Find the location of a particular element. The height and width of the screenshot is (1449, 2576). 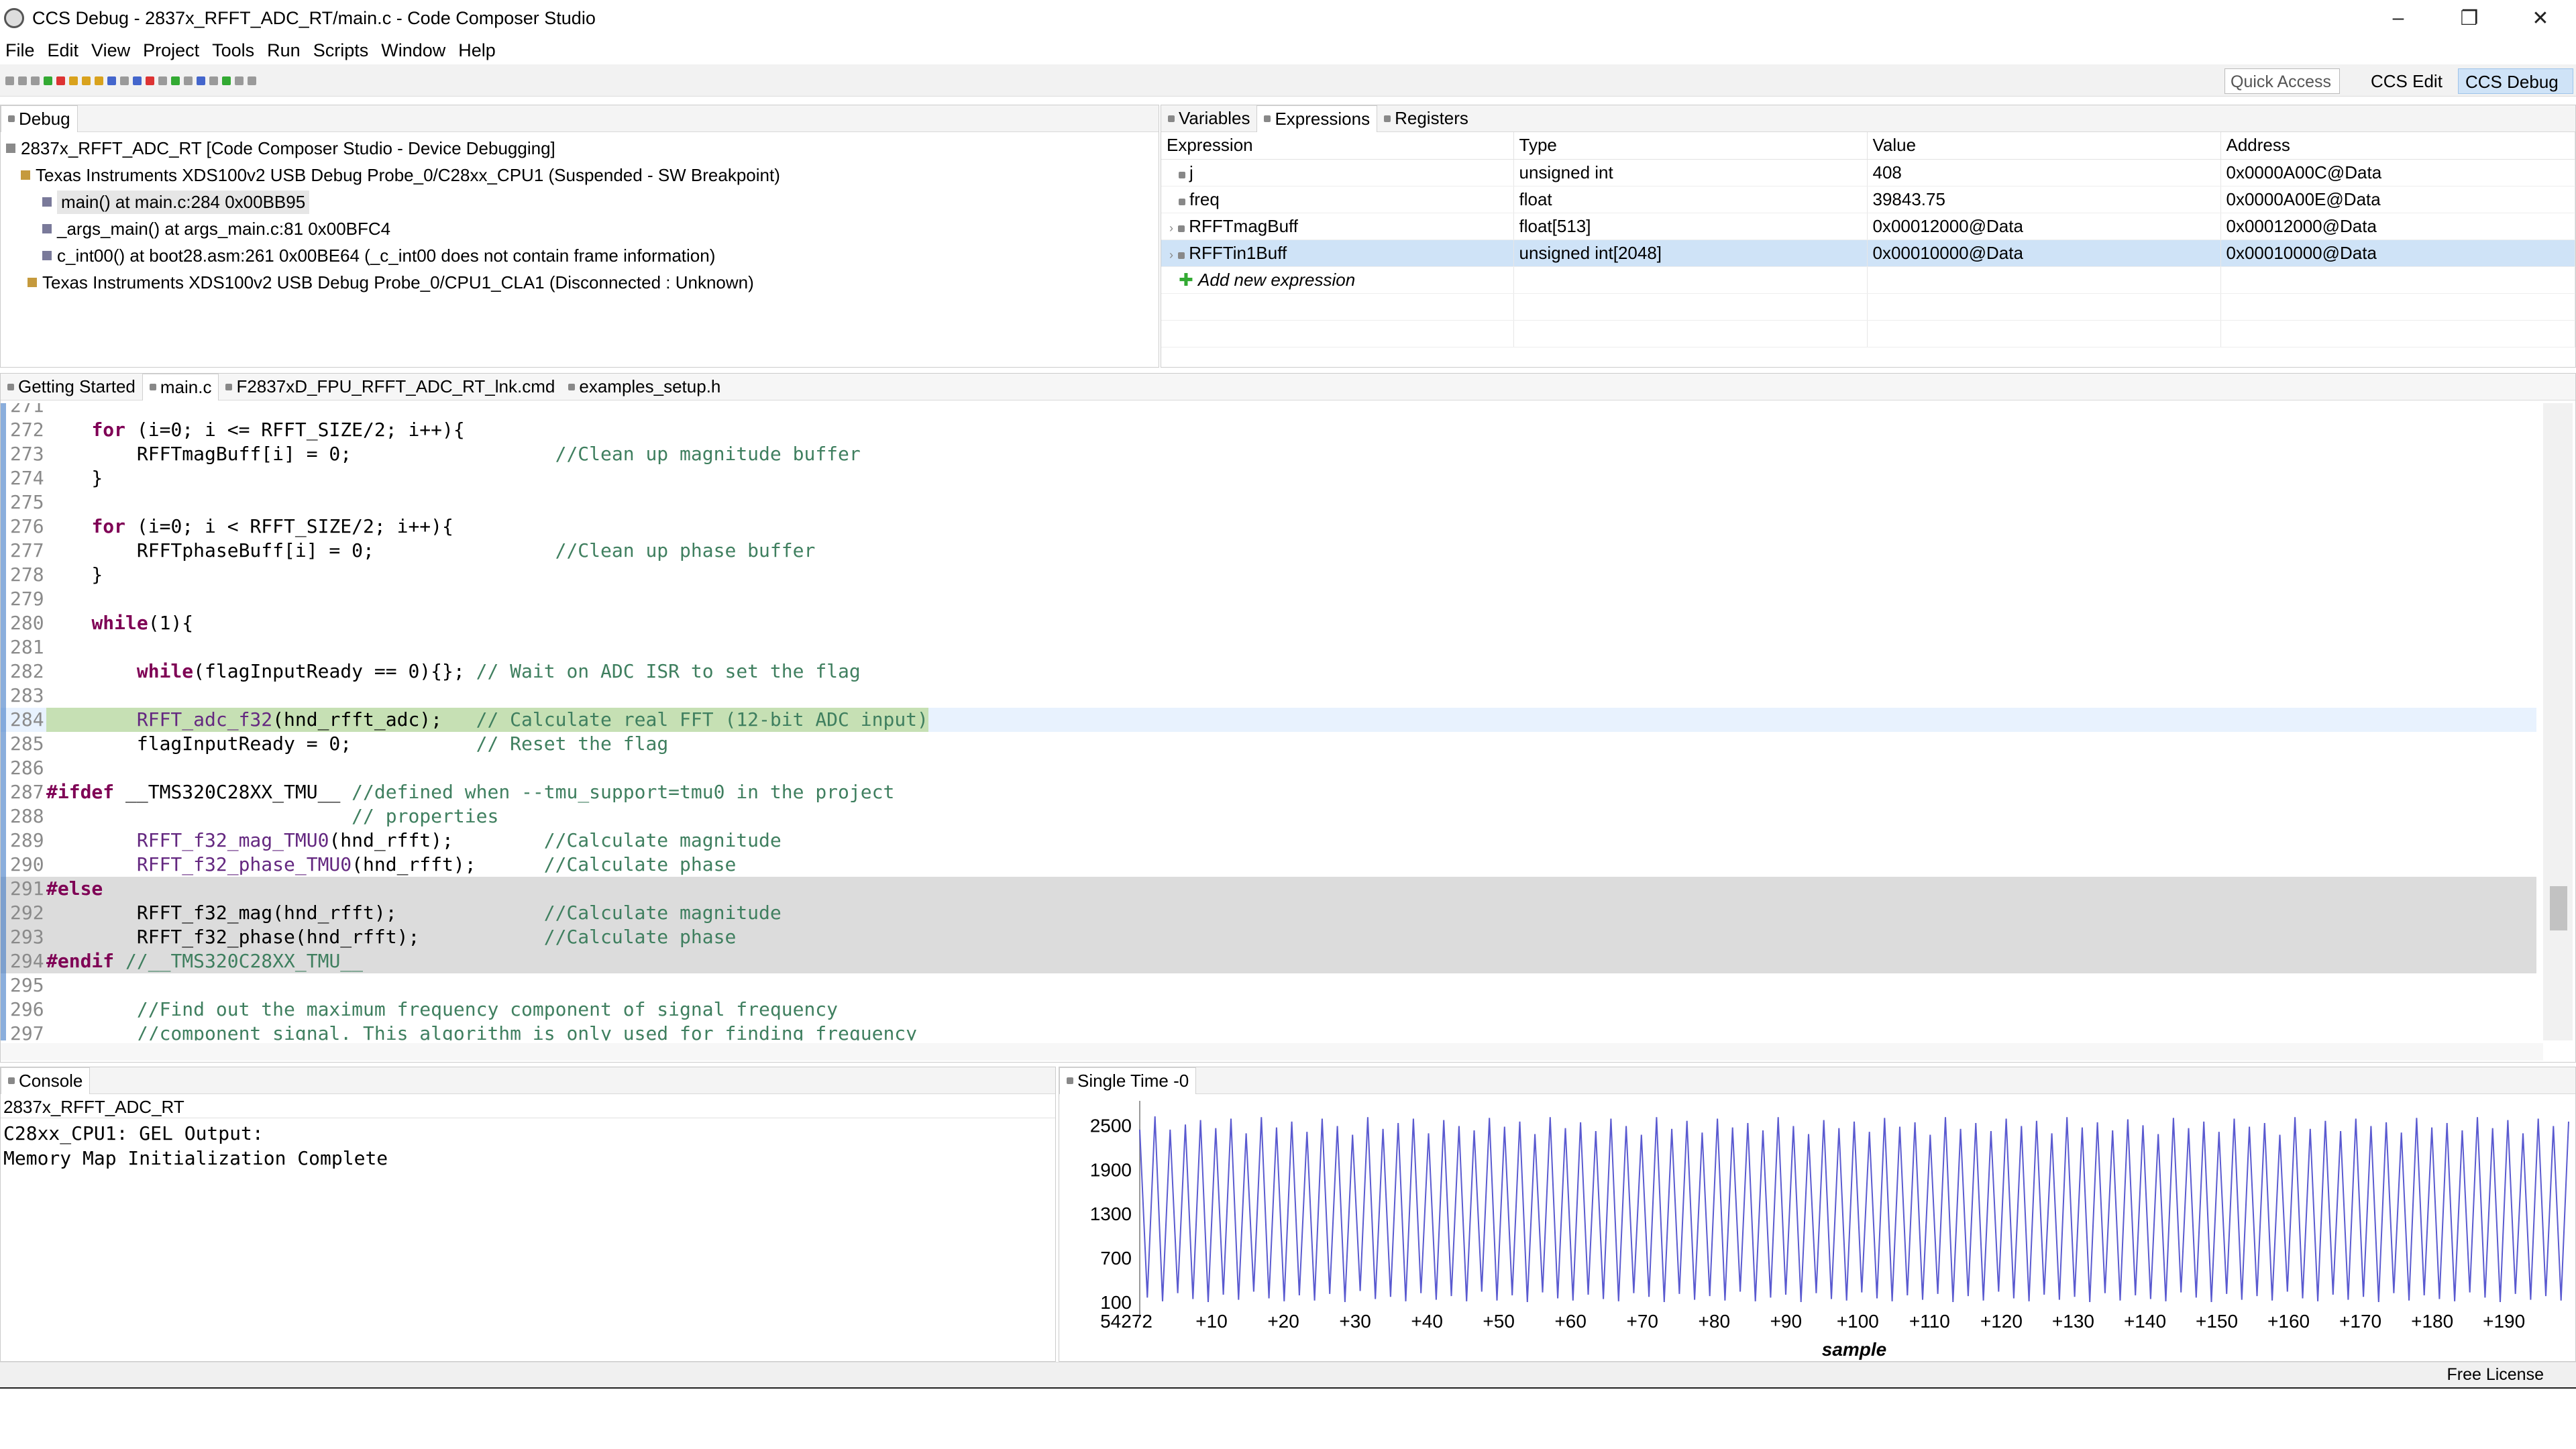

load-program-icon is located at coordinates (137, 80).